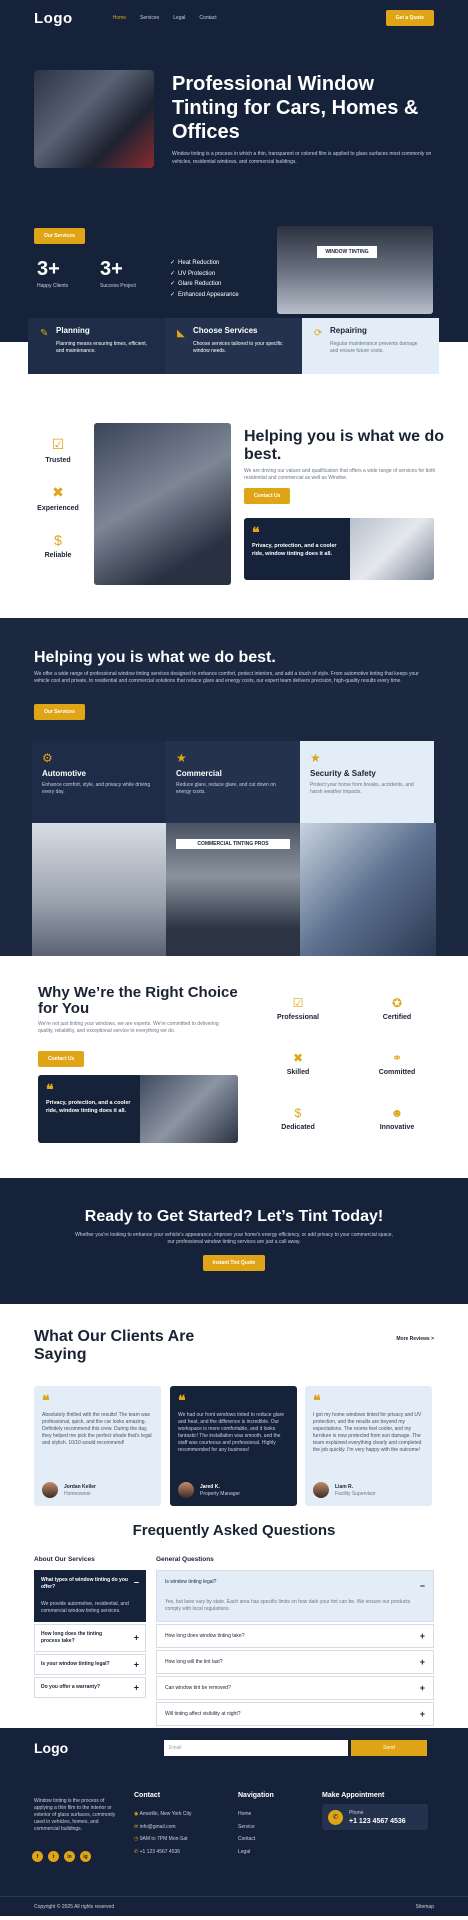 Image resolution: width=468 pixels, height=1920 pixels. Describe the element at coordinates (50, 1490) in the screenshot. I see `avatar` at that location.